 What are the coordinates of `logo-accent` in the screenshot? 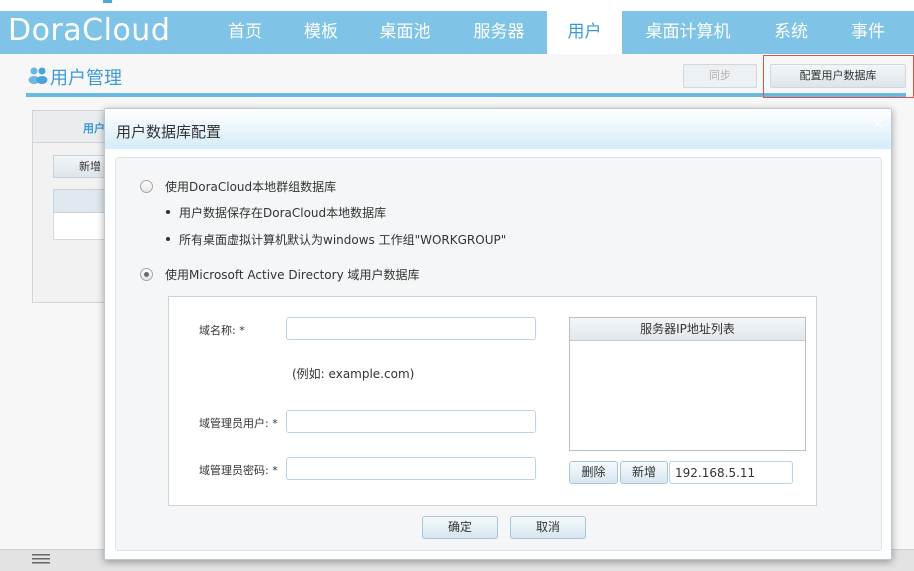 It's located at (107, 1).